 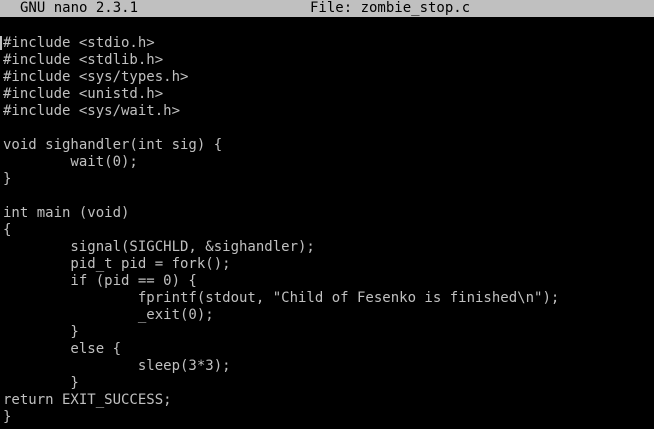 I want to click on code-line: #include <sys/types.h>, so click(x=328, y=77).